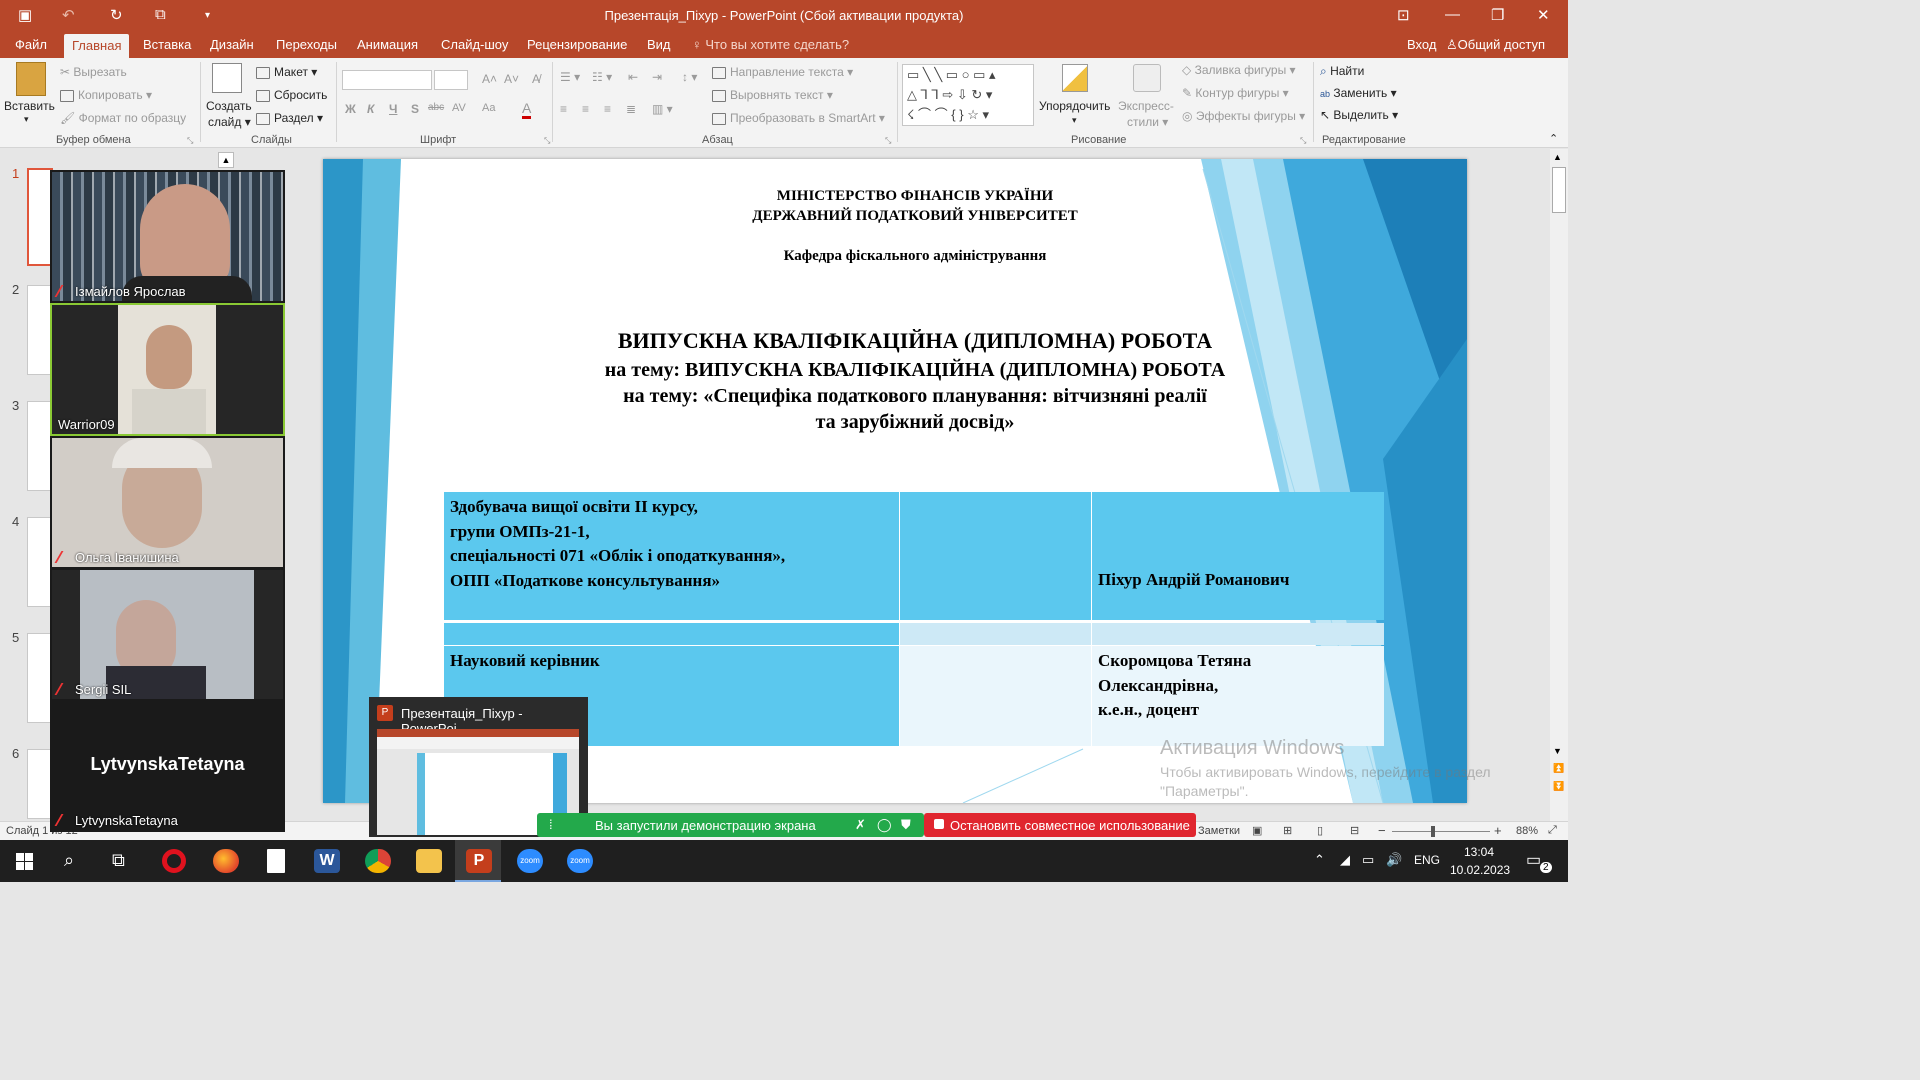  Describe the element at coordinates (429, 861) in the screenshot. I see `folder-icon` at that location.